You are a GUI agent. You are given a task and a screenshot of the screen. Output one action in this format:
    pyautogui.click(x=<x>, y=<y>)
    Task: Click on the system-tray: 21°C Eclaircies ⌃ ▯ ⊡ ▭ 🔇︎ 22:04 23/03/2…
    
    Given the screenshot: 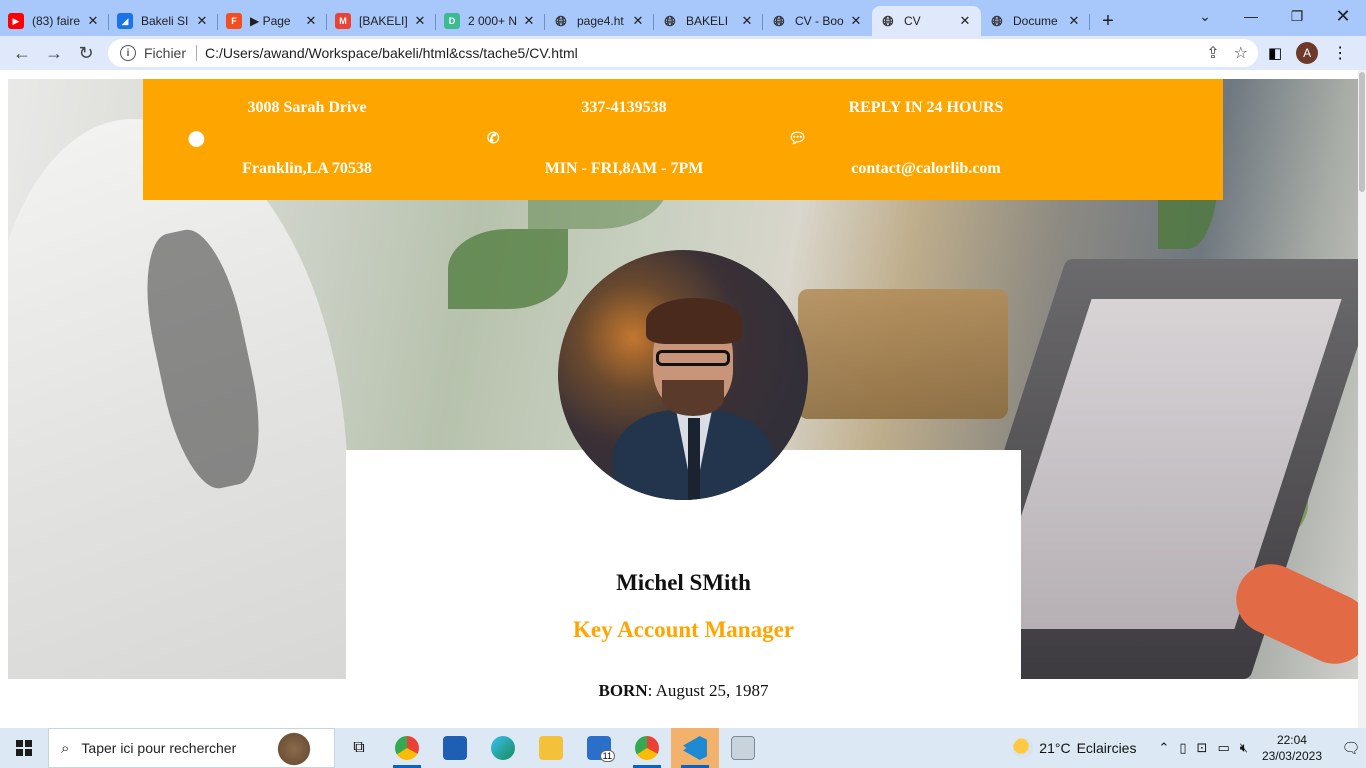 What is the action you would take?
    pyautogui.click(x=1189, y=748)
    